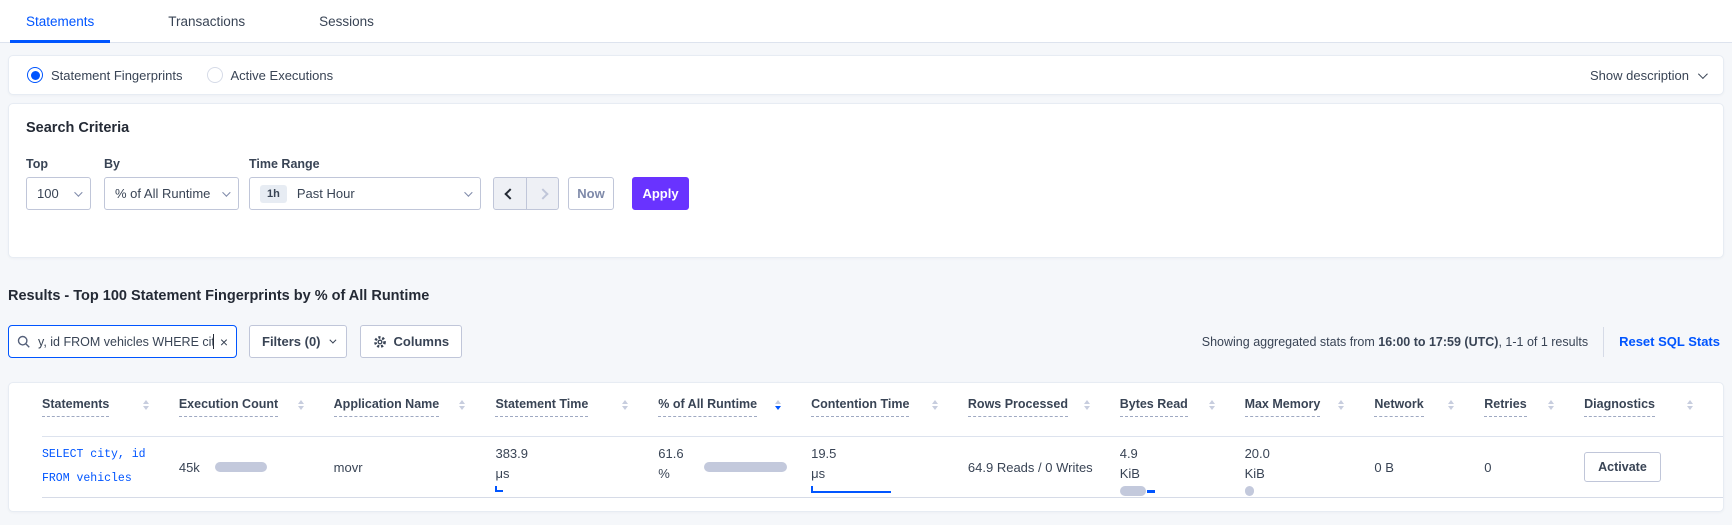  What do you see at coordinates (348, 467) in the screenshot?
I see `cell-application-name: movr` at bounding box center [348, 467].